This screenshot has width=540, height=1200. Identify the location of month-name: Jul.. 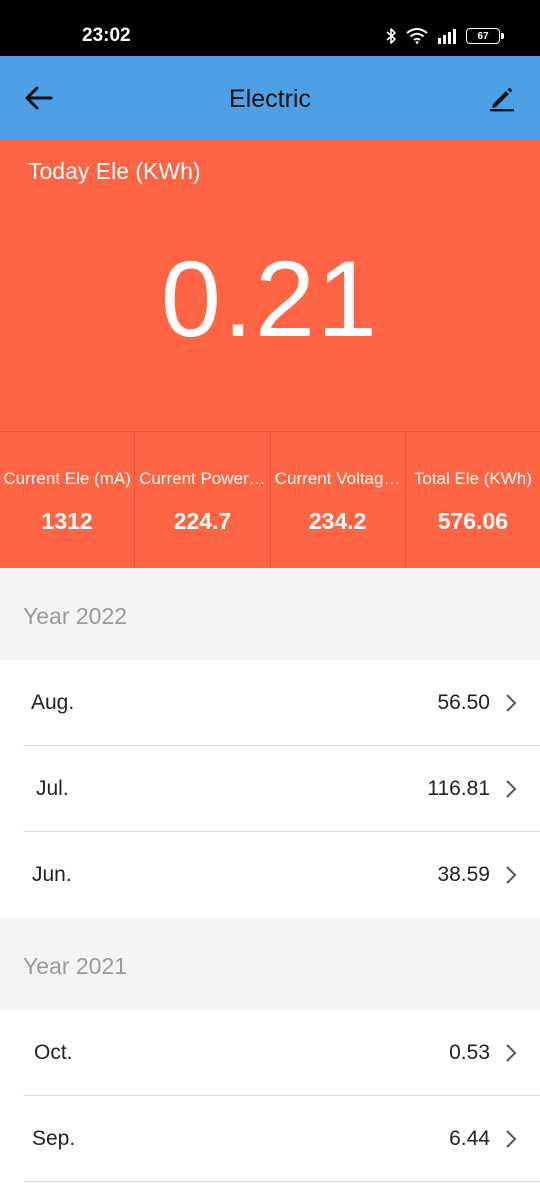
(52, 788).